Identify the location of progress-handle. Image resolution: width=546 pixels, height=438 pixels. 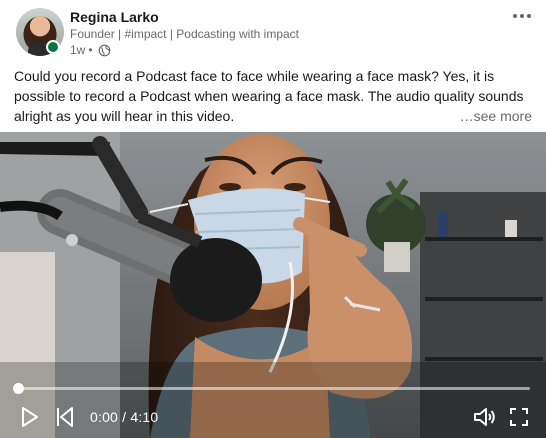
(18, 388).